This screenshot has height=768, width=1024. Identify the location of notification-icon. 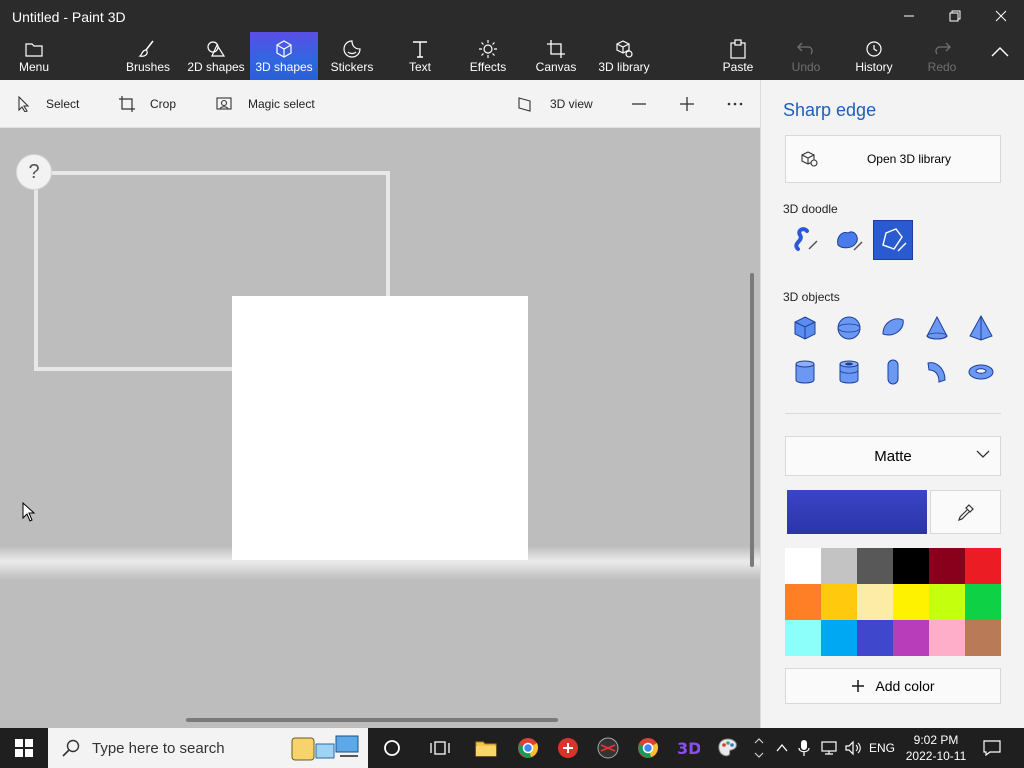
(992, 748).